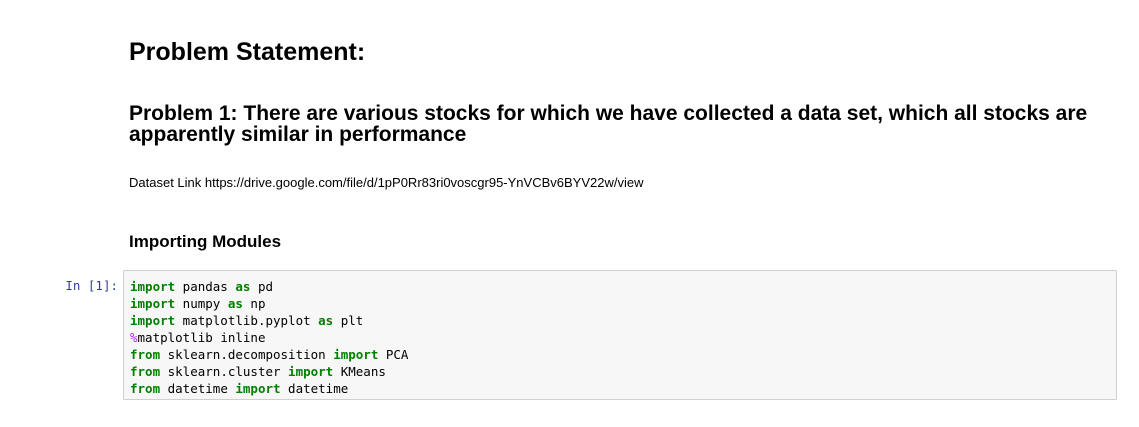 The height and width of the screenshot is (427, 1139). What do you see at coordinates (620, 388) in the screenshot?
I see `code-line: from datetime import datetime` at bounding box center [620, 388].